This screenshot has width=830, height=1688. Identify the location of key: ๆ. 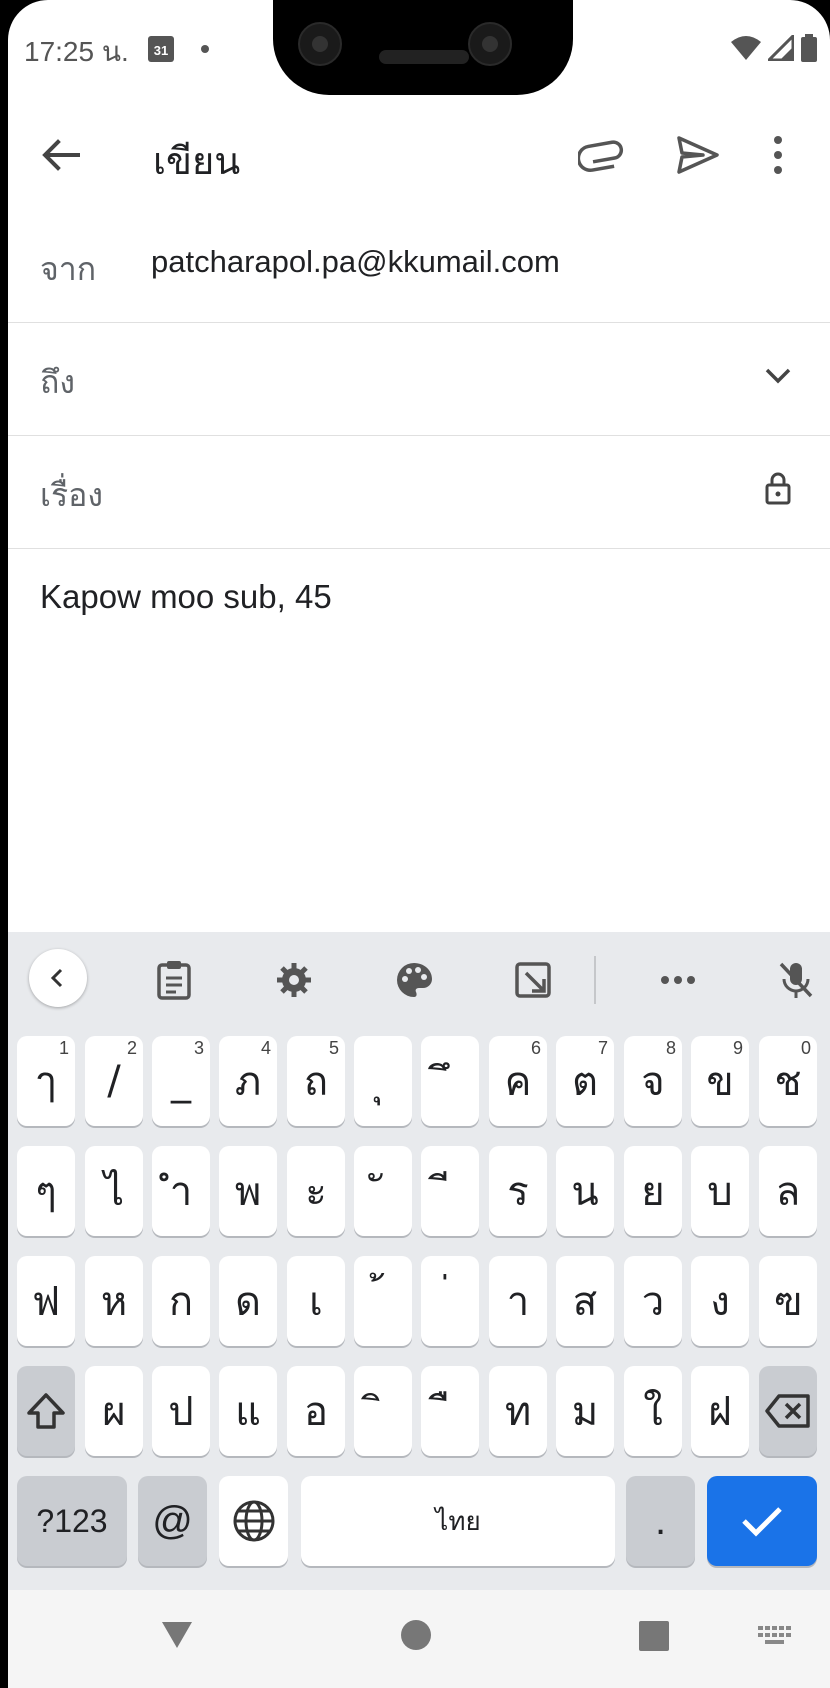
(46, 1191).